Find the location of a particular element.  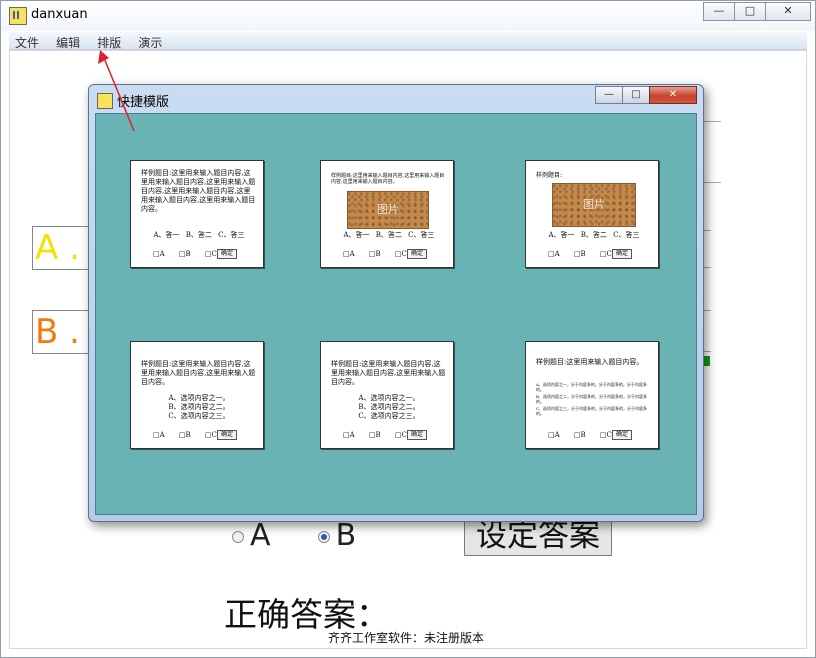

main-titlebar: danxuan — □ ✕ is located at coordinates (408, 16).